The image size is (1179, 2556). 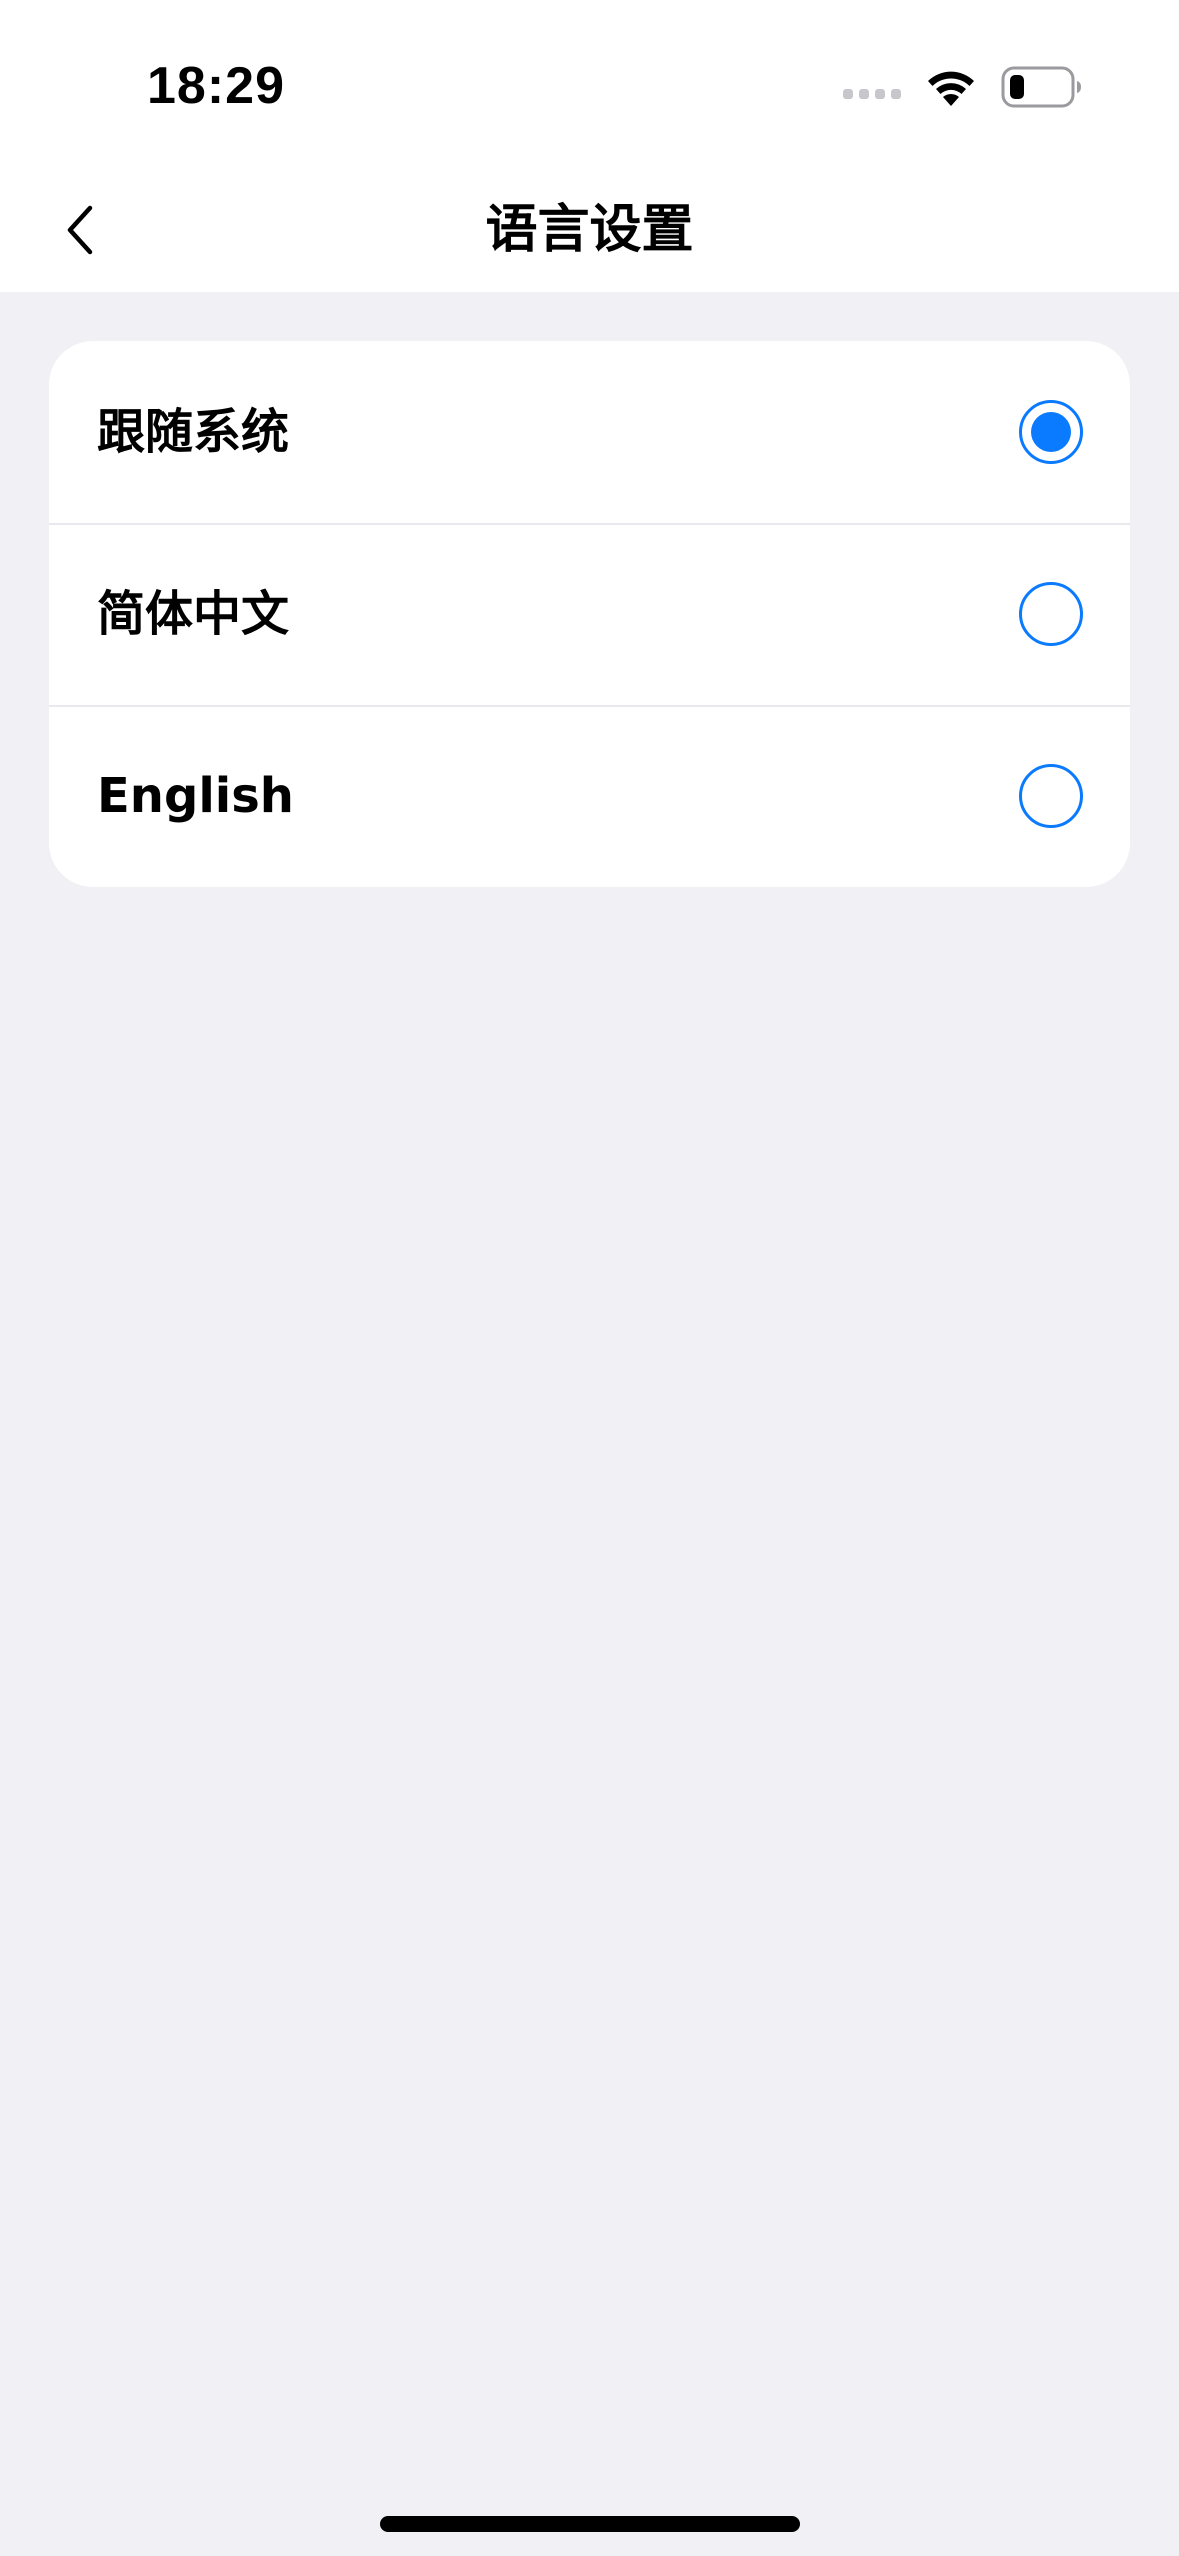 I want to click on page-title: 语言设置, so click(x=589, y=230).